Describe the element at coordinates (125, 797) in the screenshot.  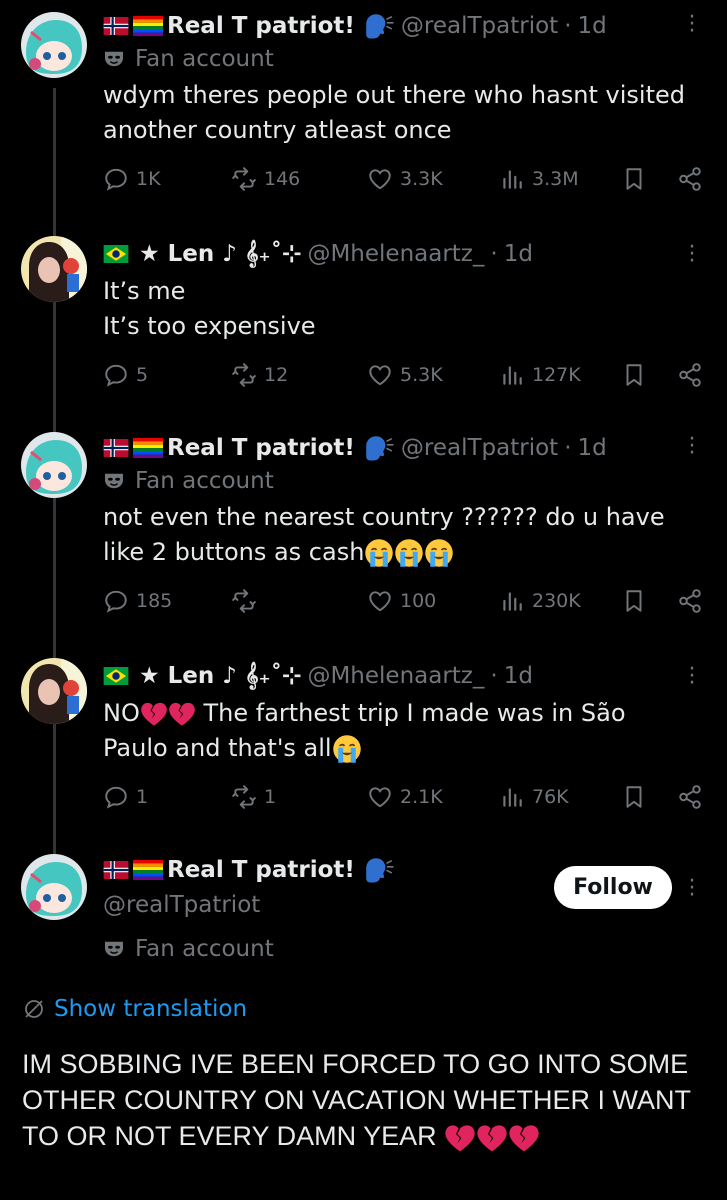
I see `reply-button: 1` at that location.